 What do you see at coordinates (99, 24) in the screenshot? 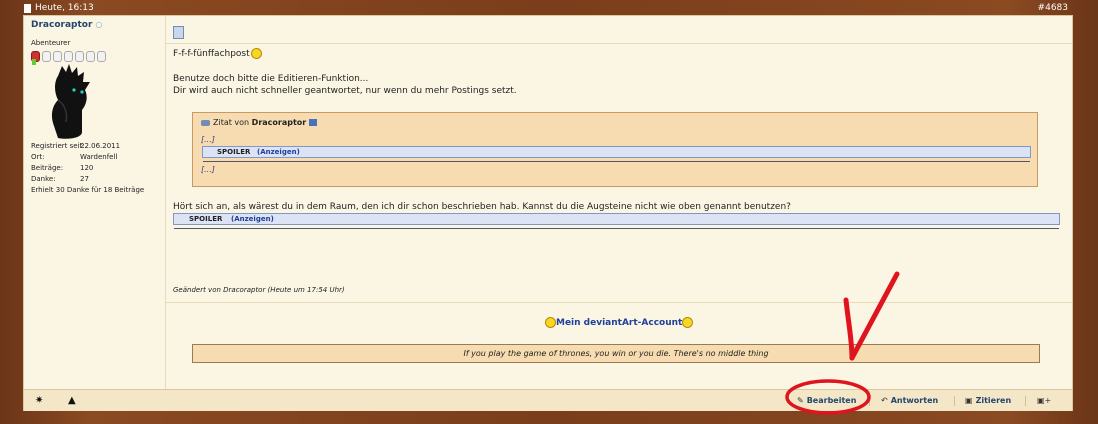
I see `offline-status-icon: ○` at bounding box center [99, 24].